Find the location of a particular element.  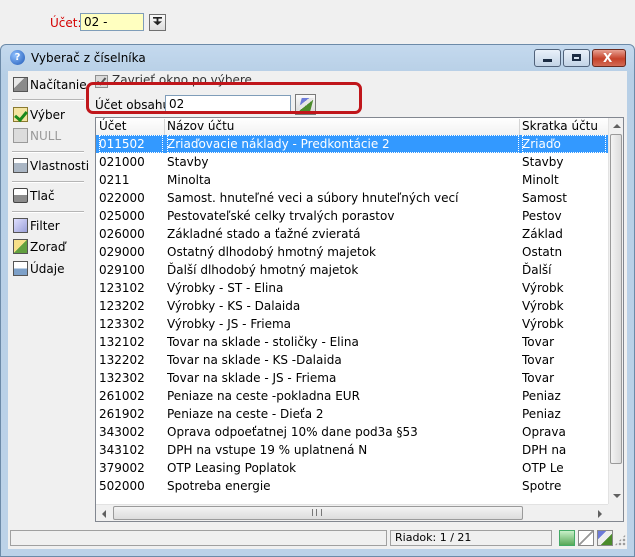

table-row: 379002 OTP Leasing Poplatok OTP Le is located at coordinates (352, 468).